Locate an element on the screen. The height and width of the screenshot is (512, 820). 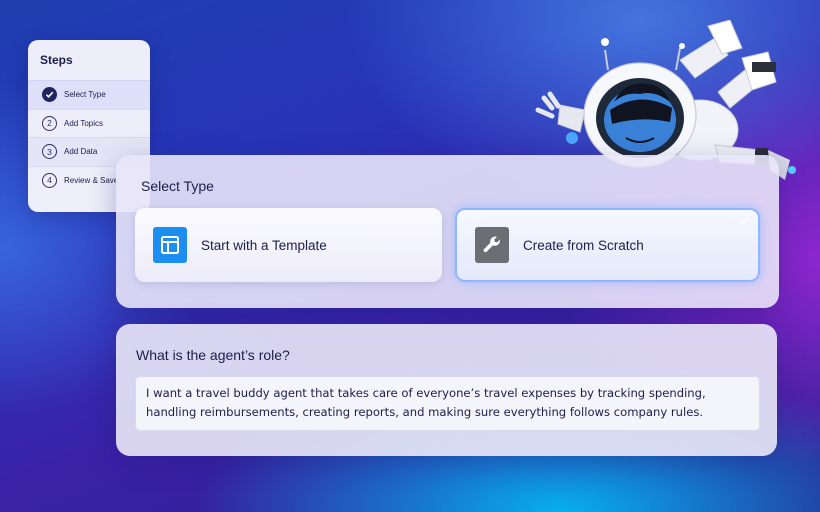
step-number: 2 is located at coordinates (49, 123).